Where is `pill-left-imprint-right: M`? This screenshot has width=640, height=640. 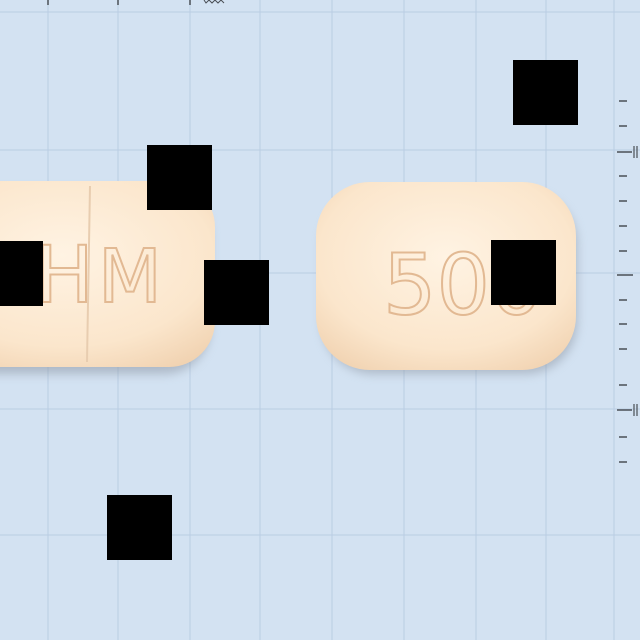 pill-left-imprint-right: M is located at coordinates (130, 277).